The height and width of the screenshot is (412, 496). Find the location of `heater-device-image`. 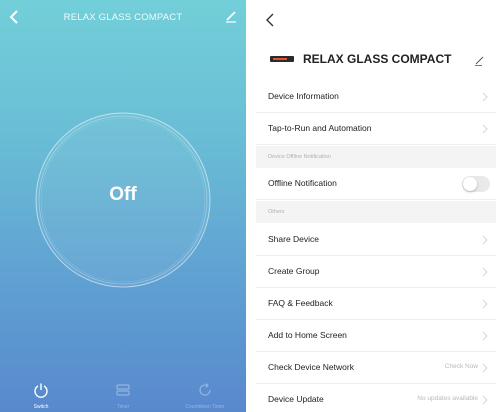

heater-device-image is located at coordinates (282, 59).